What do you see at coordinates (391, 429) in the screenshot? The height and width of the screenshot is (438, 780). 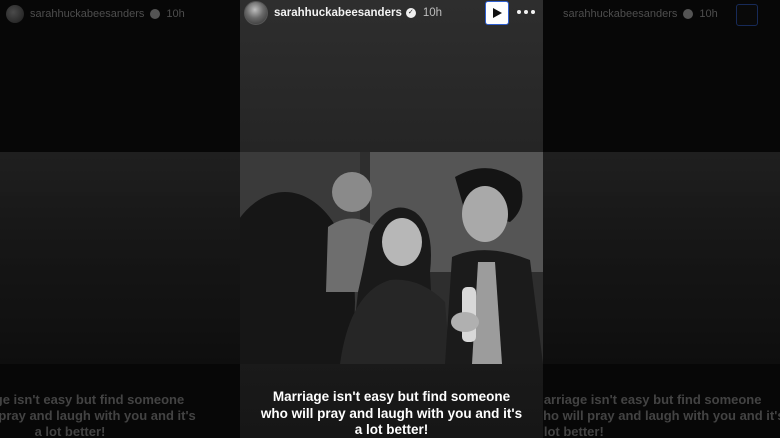 I see `caption-line: a lot better!` at bounding box center [391, 429].